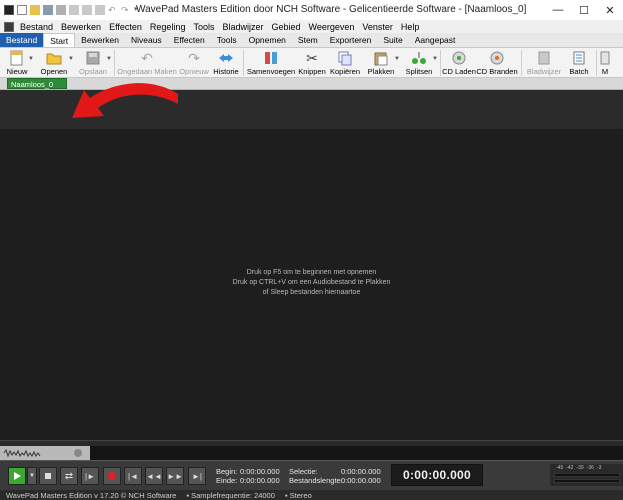  Describe the element at coordinates (100, 40) in the screenshot. I see `tab-bewerken: Bewerken` at that location.